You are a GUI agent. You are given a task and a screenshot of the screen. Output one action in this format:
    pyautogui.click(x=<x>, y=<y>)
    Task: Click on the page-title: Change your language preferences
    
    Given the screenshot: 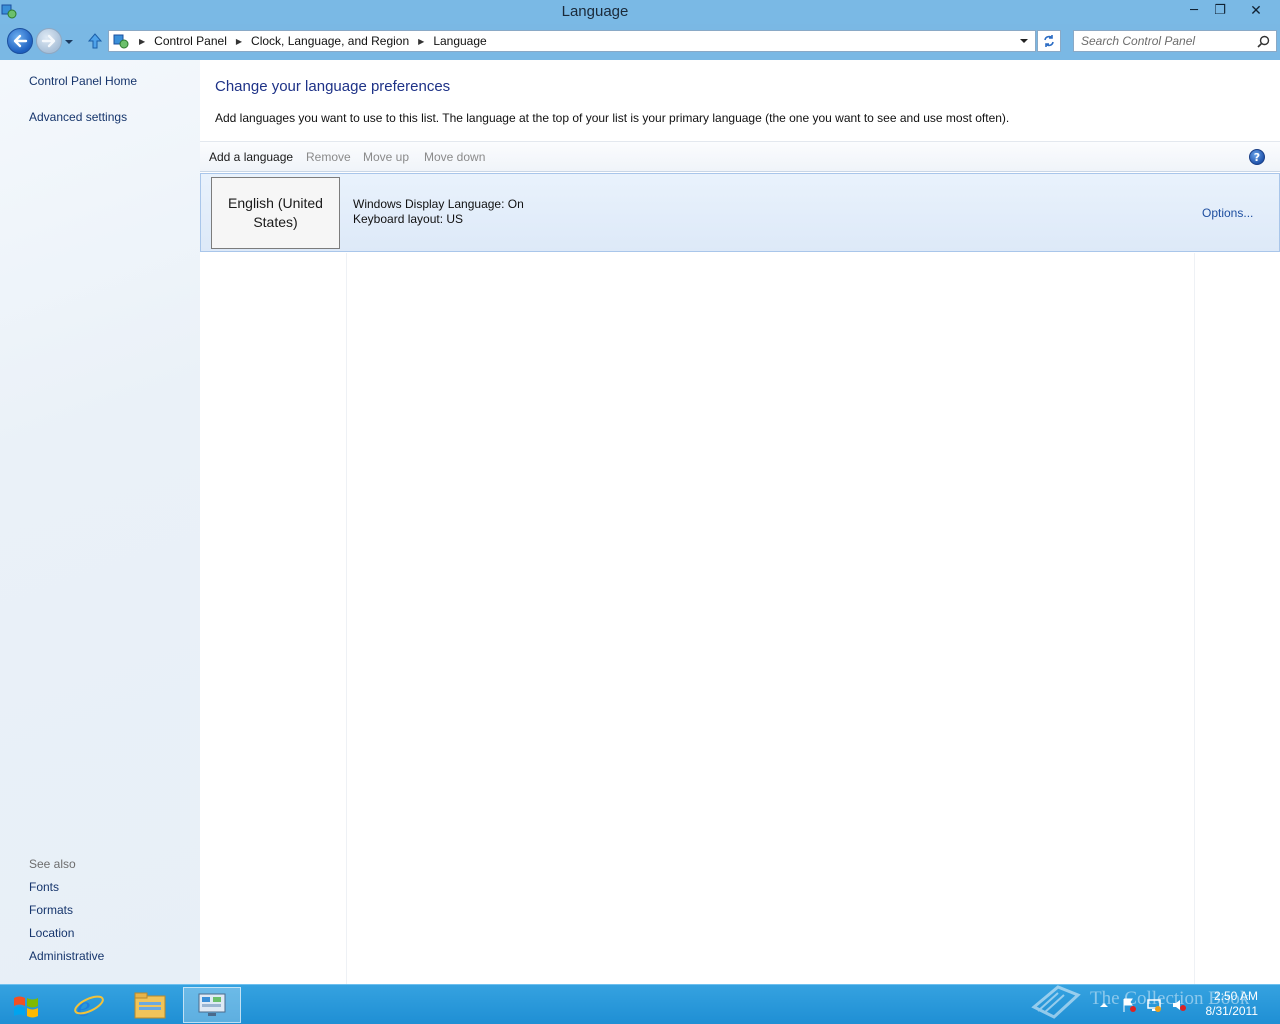 What is the action you would take?
    pyautogui.click(x=333, y=86)
    